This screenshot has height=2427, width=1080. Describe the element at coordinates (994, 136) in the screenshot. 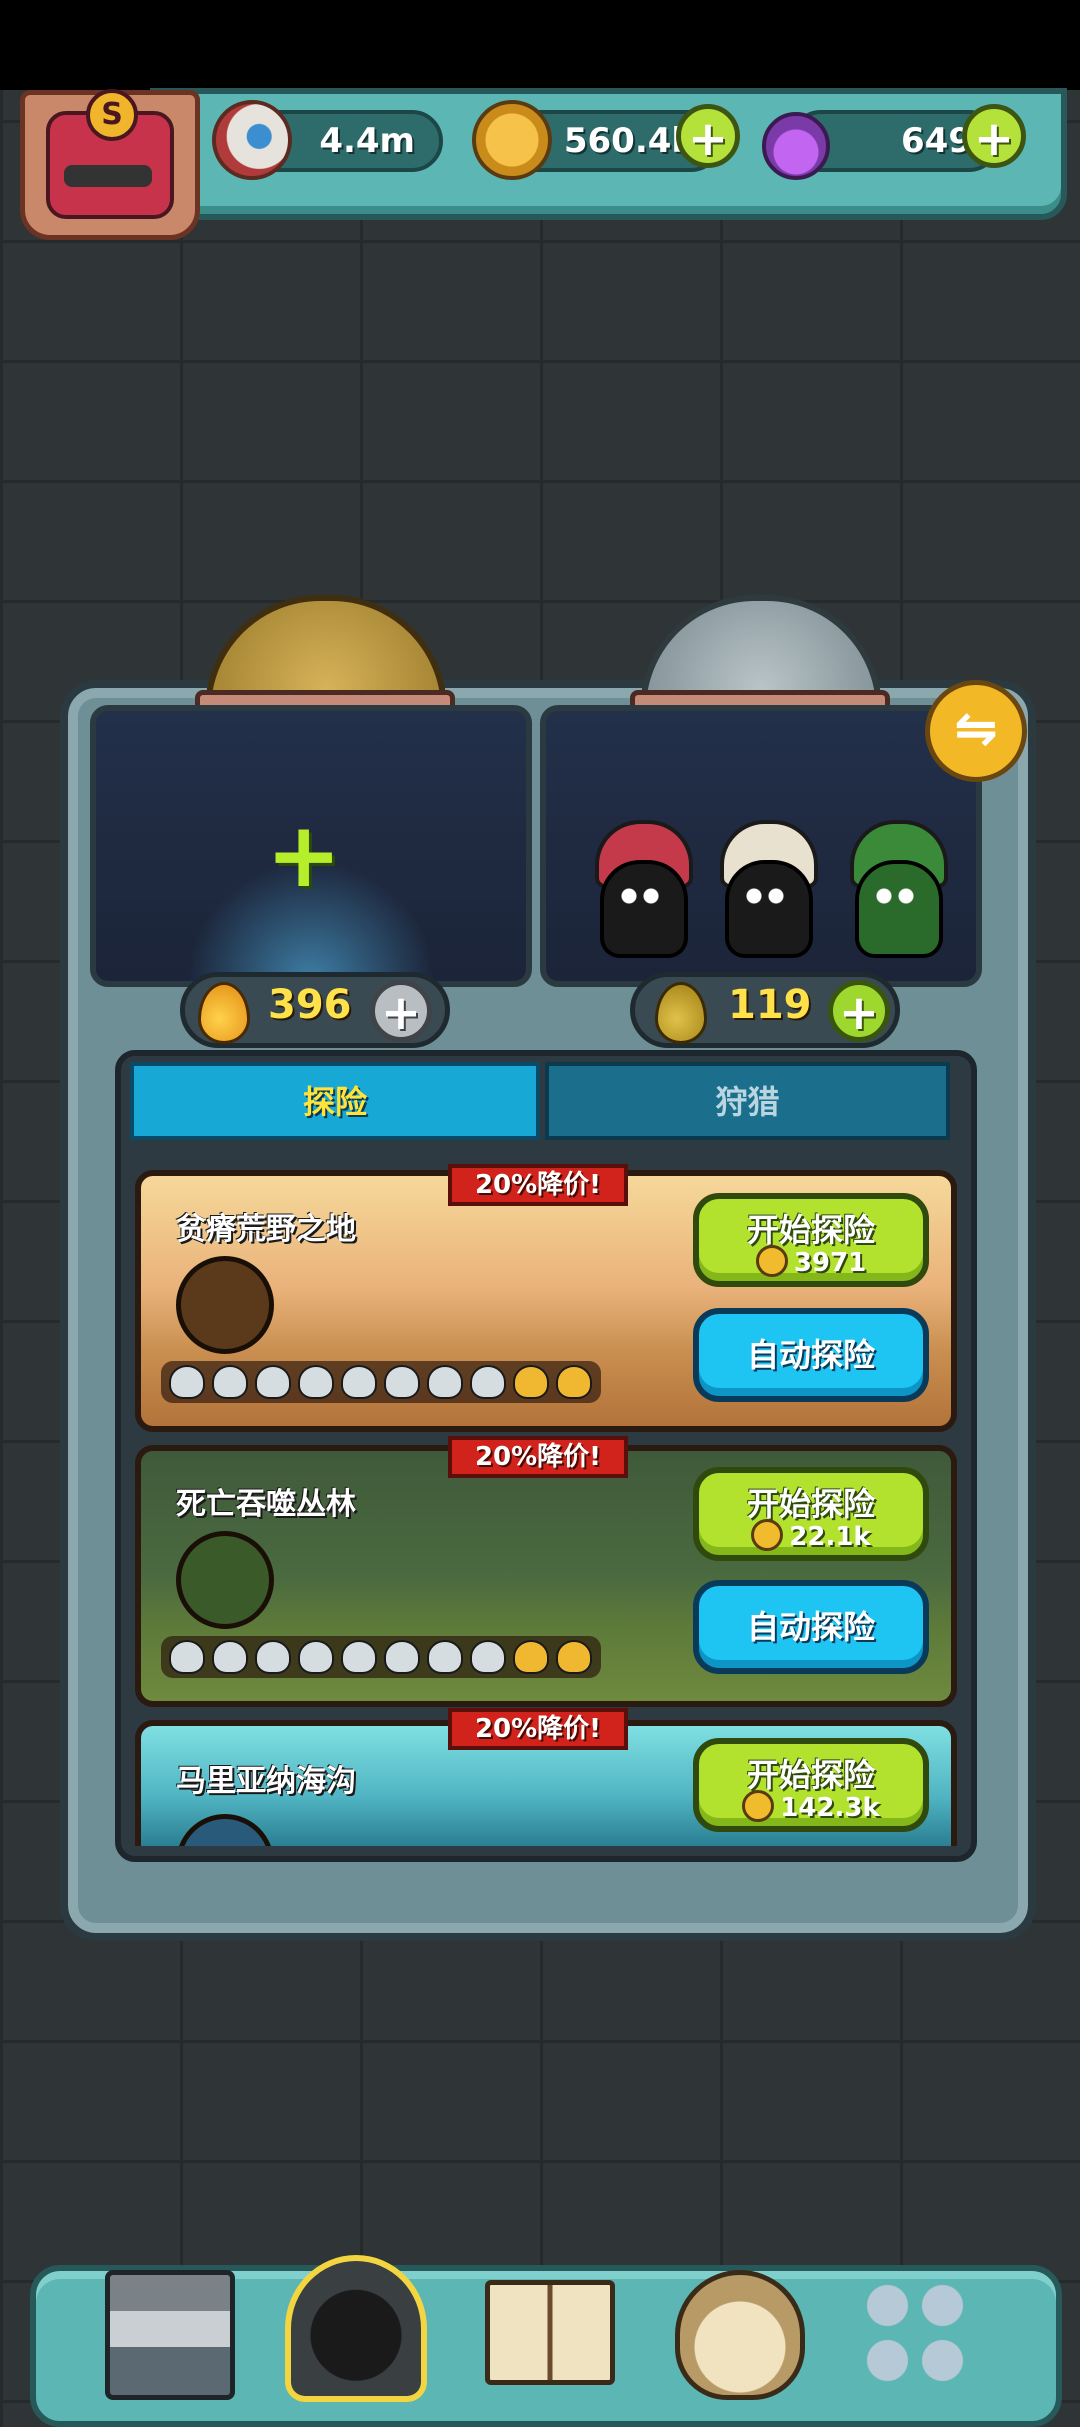

I see `add-potions-button: +` at that location.